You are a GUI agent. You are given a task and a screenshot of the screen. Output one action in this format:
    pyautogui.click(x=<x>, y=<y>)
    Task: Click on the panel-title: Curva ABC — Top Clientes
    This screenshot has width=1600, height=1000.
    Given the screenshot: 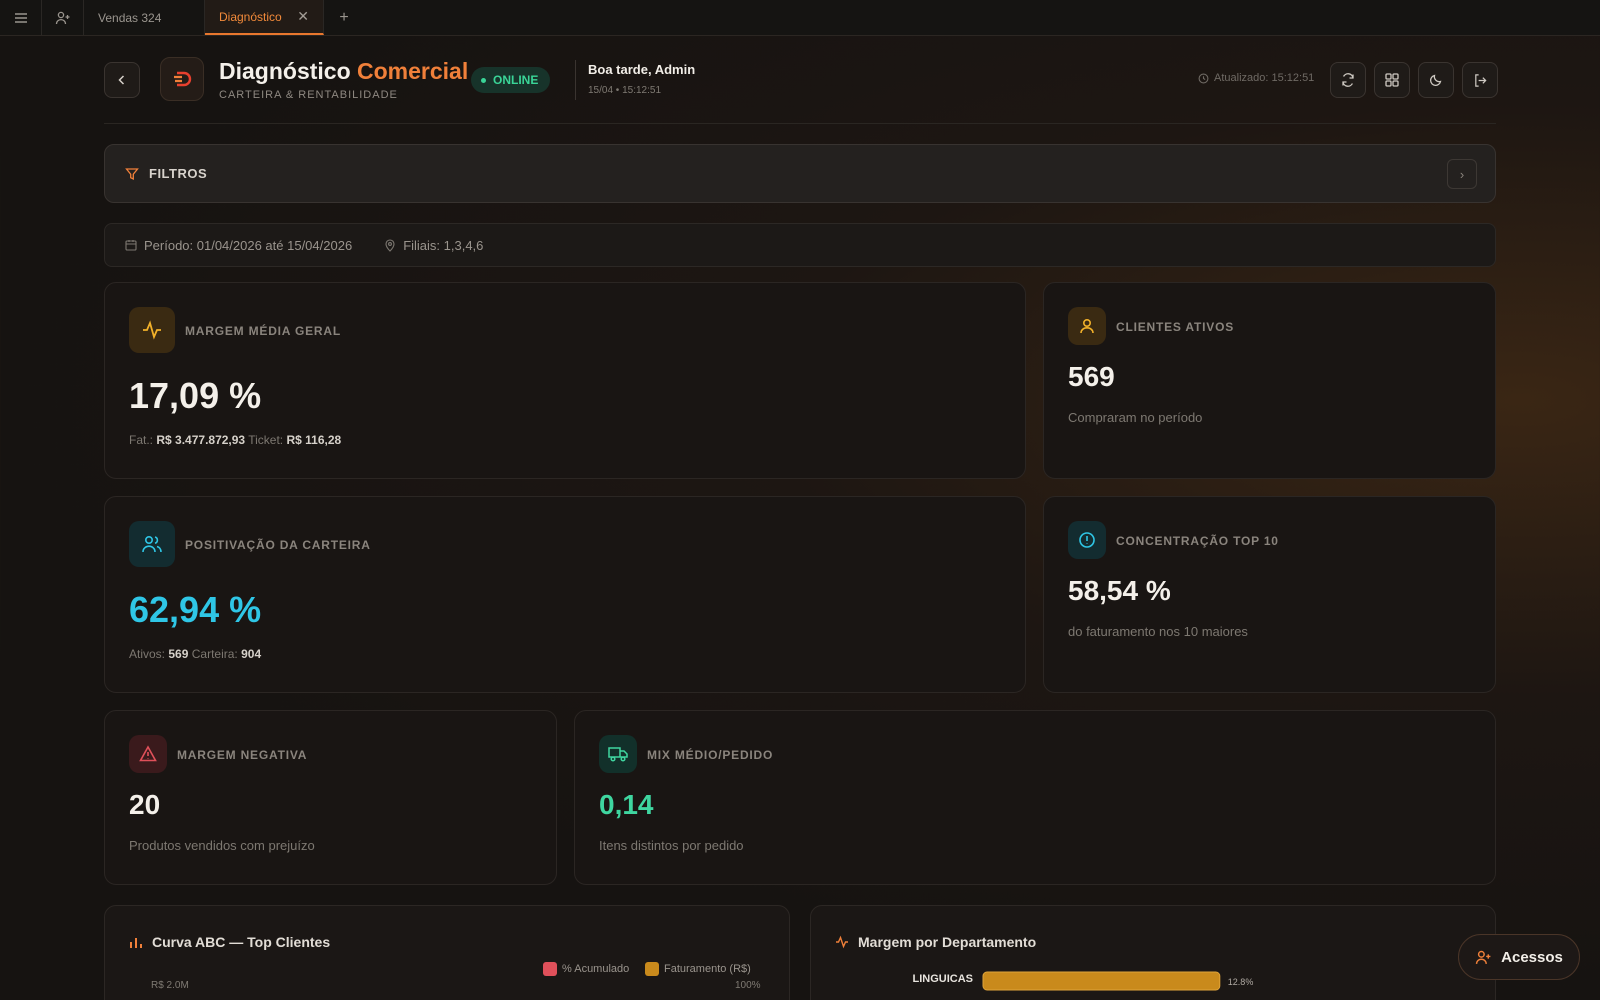 What is the action you would take?
    pyautogui.click(x=229, y=942)
    